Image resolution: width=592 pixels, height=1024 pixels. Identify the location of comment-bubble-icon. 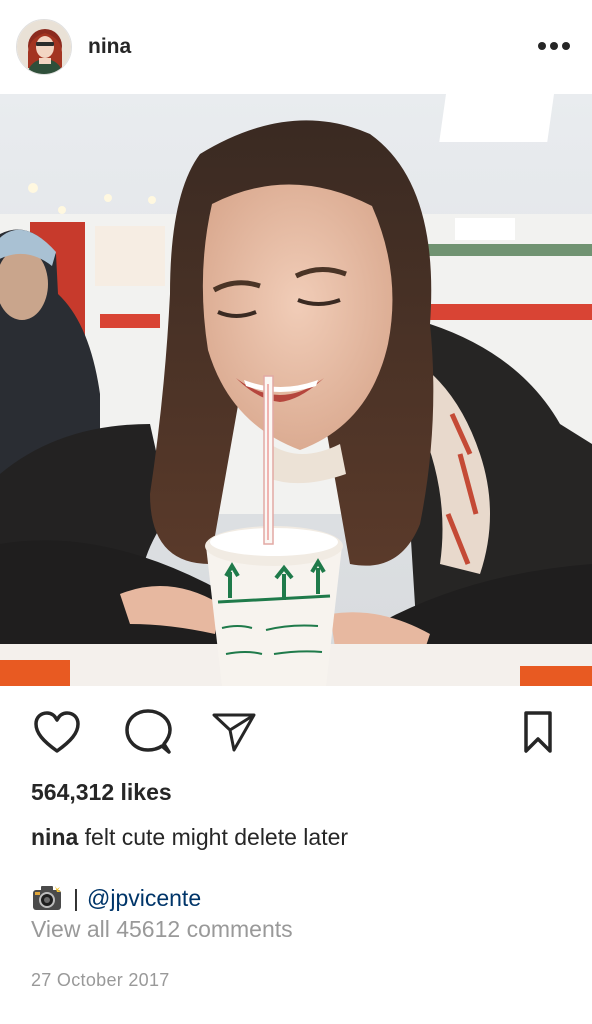
(148, 732).